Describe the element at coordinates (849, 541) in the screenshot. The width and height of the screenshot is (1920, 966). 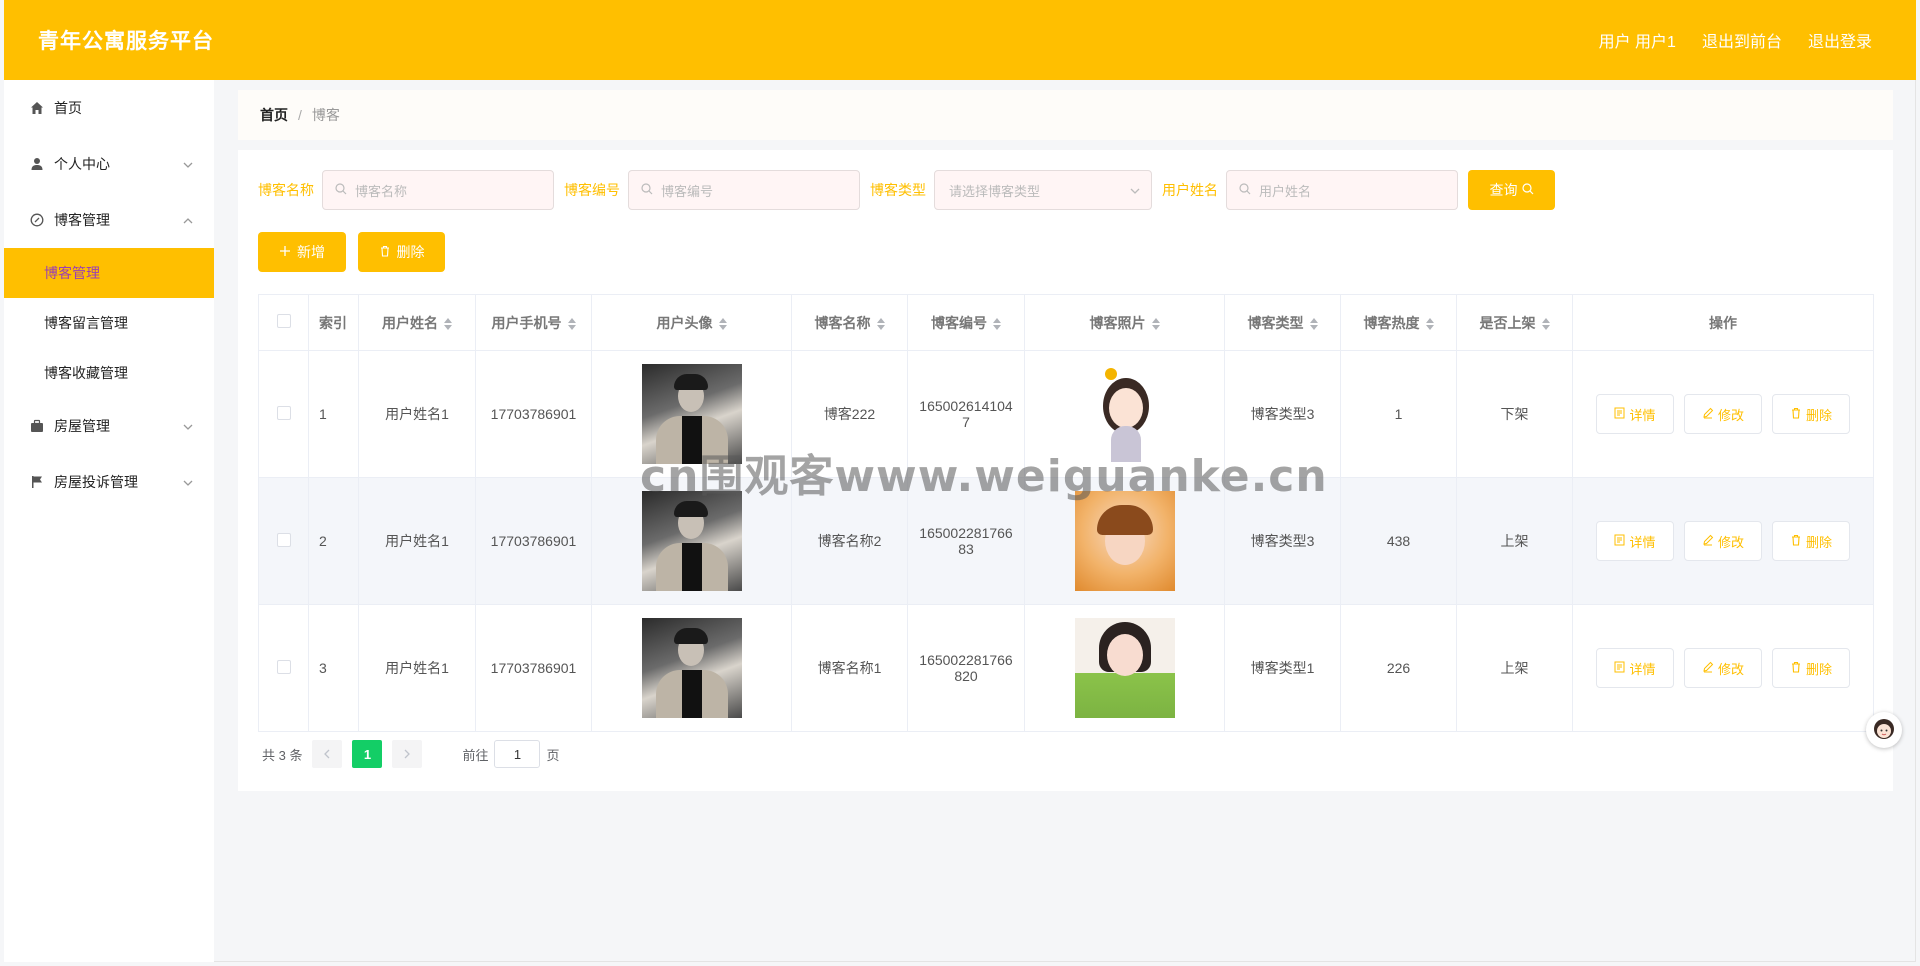
I see `cell-blog-name: 博客名称2` at that location.